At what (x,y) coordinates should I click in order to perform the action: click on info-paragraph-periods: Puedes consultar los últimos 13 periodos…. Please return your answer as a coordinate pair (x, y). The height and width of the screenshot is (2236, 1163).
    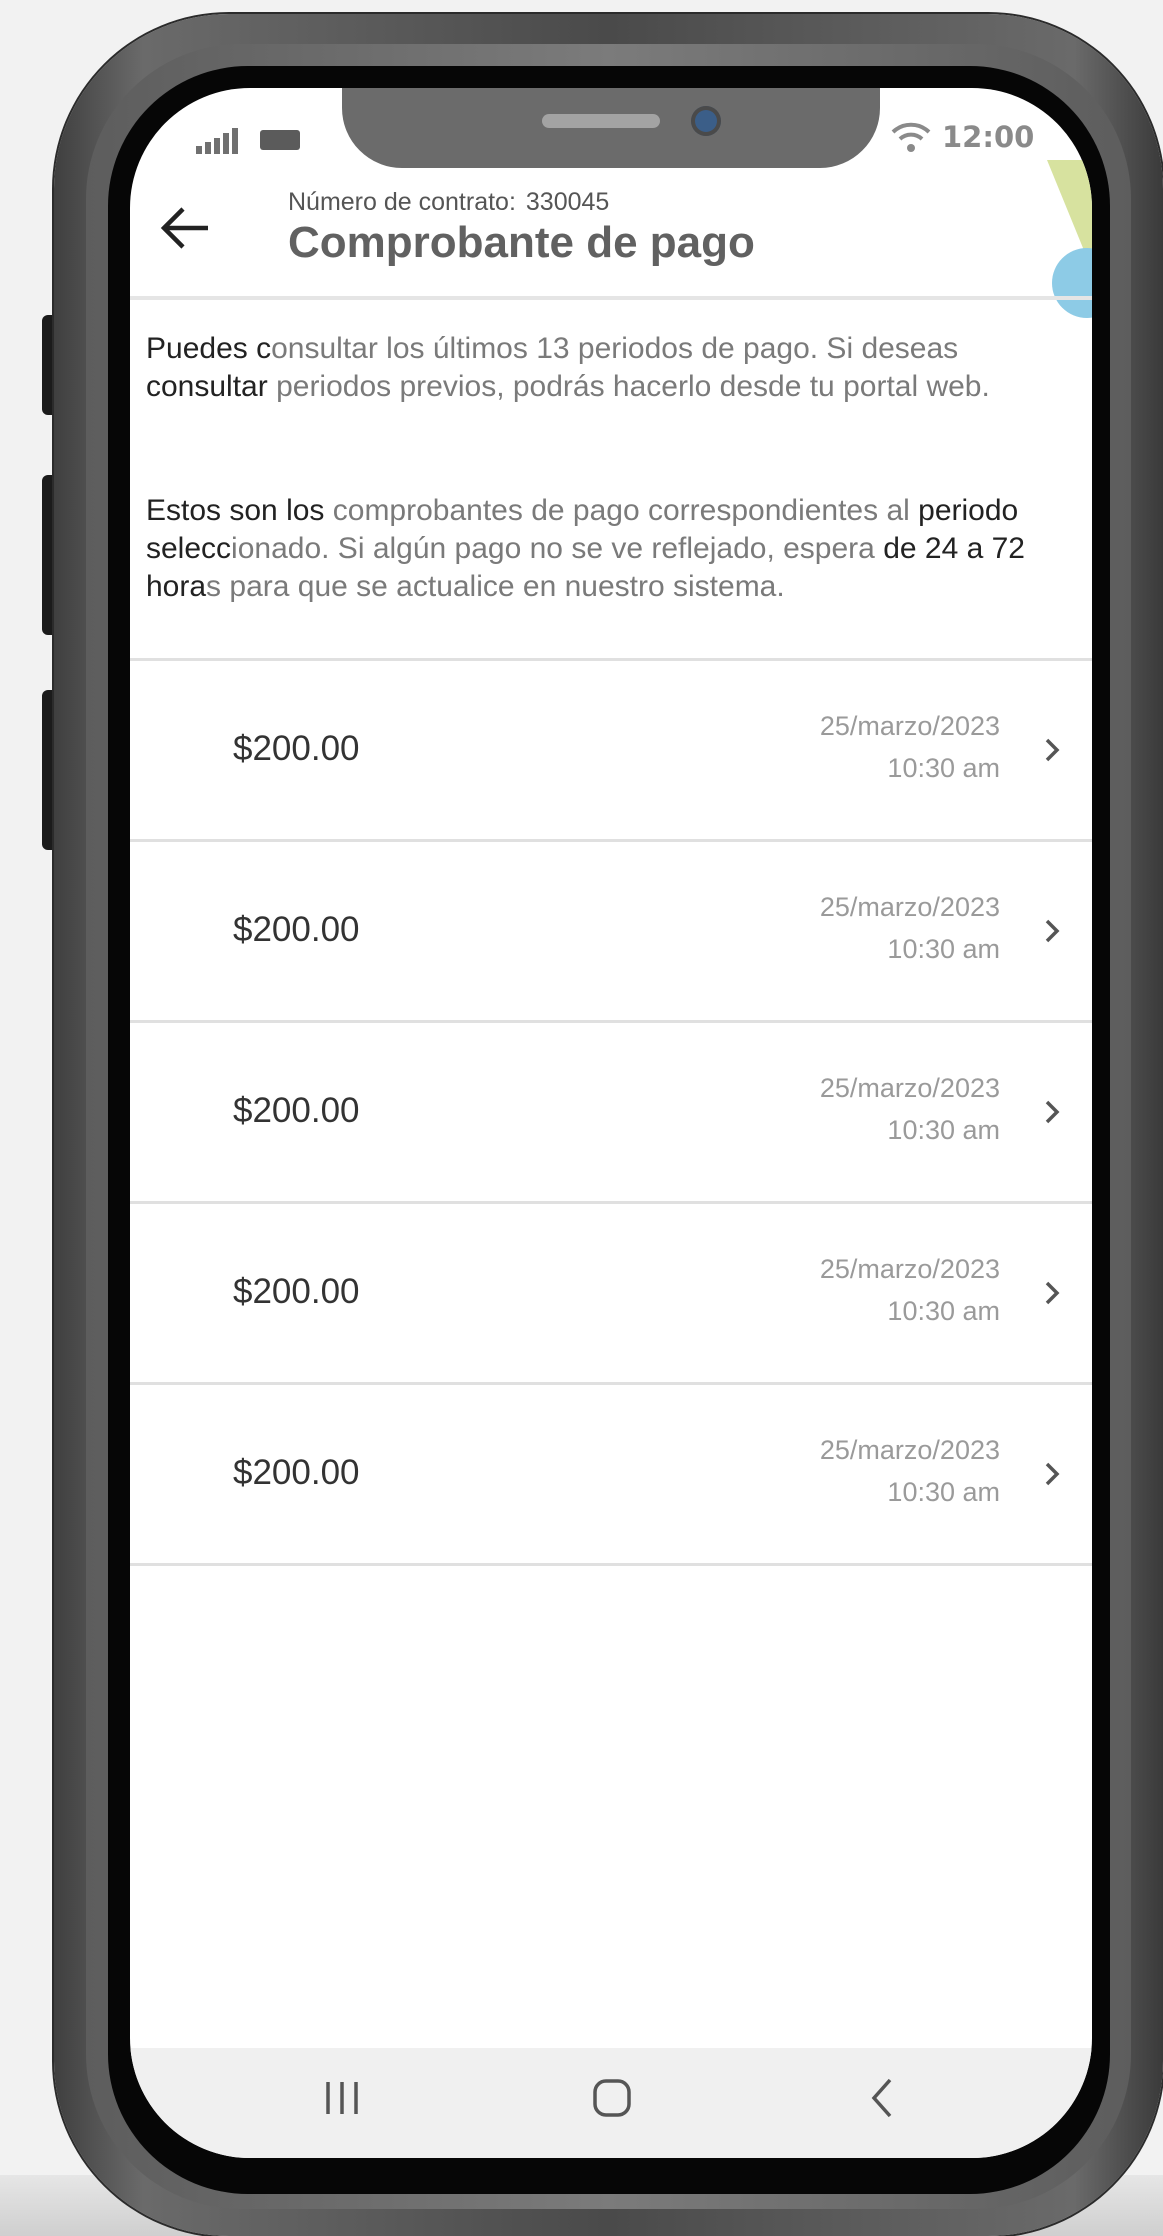
    Looking at the image, I should click on (568, 367).